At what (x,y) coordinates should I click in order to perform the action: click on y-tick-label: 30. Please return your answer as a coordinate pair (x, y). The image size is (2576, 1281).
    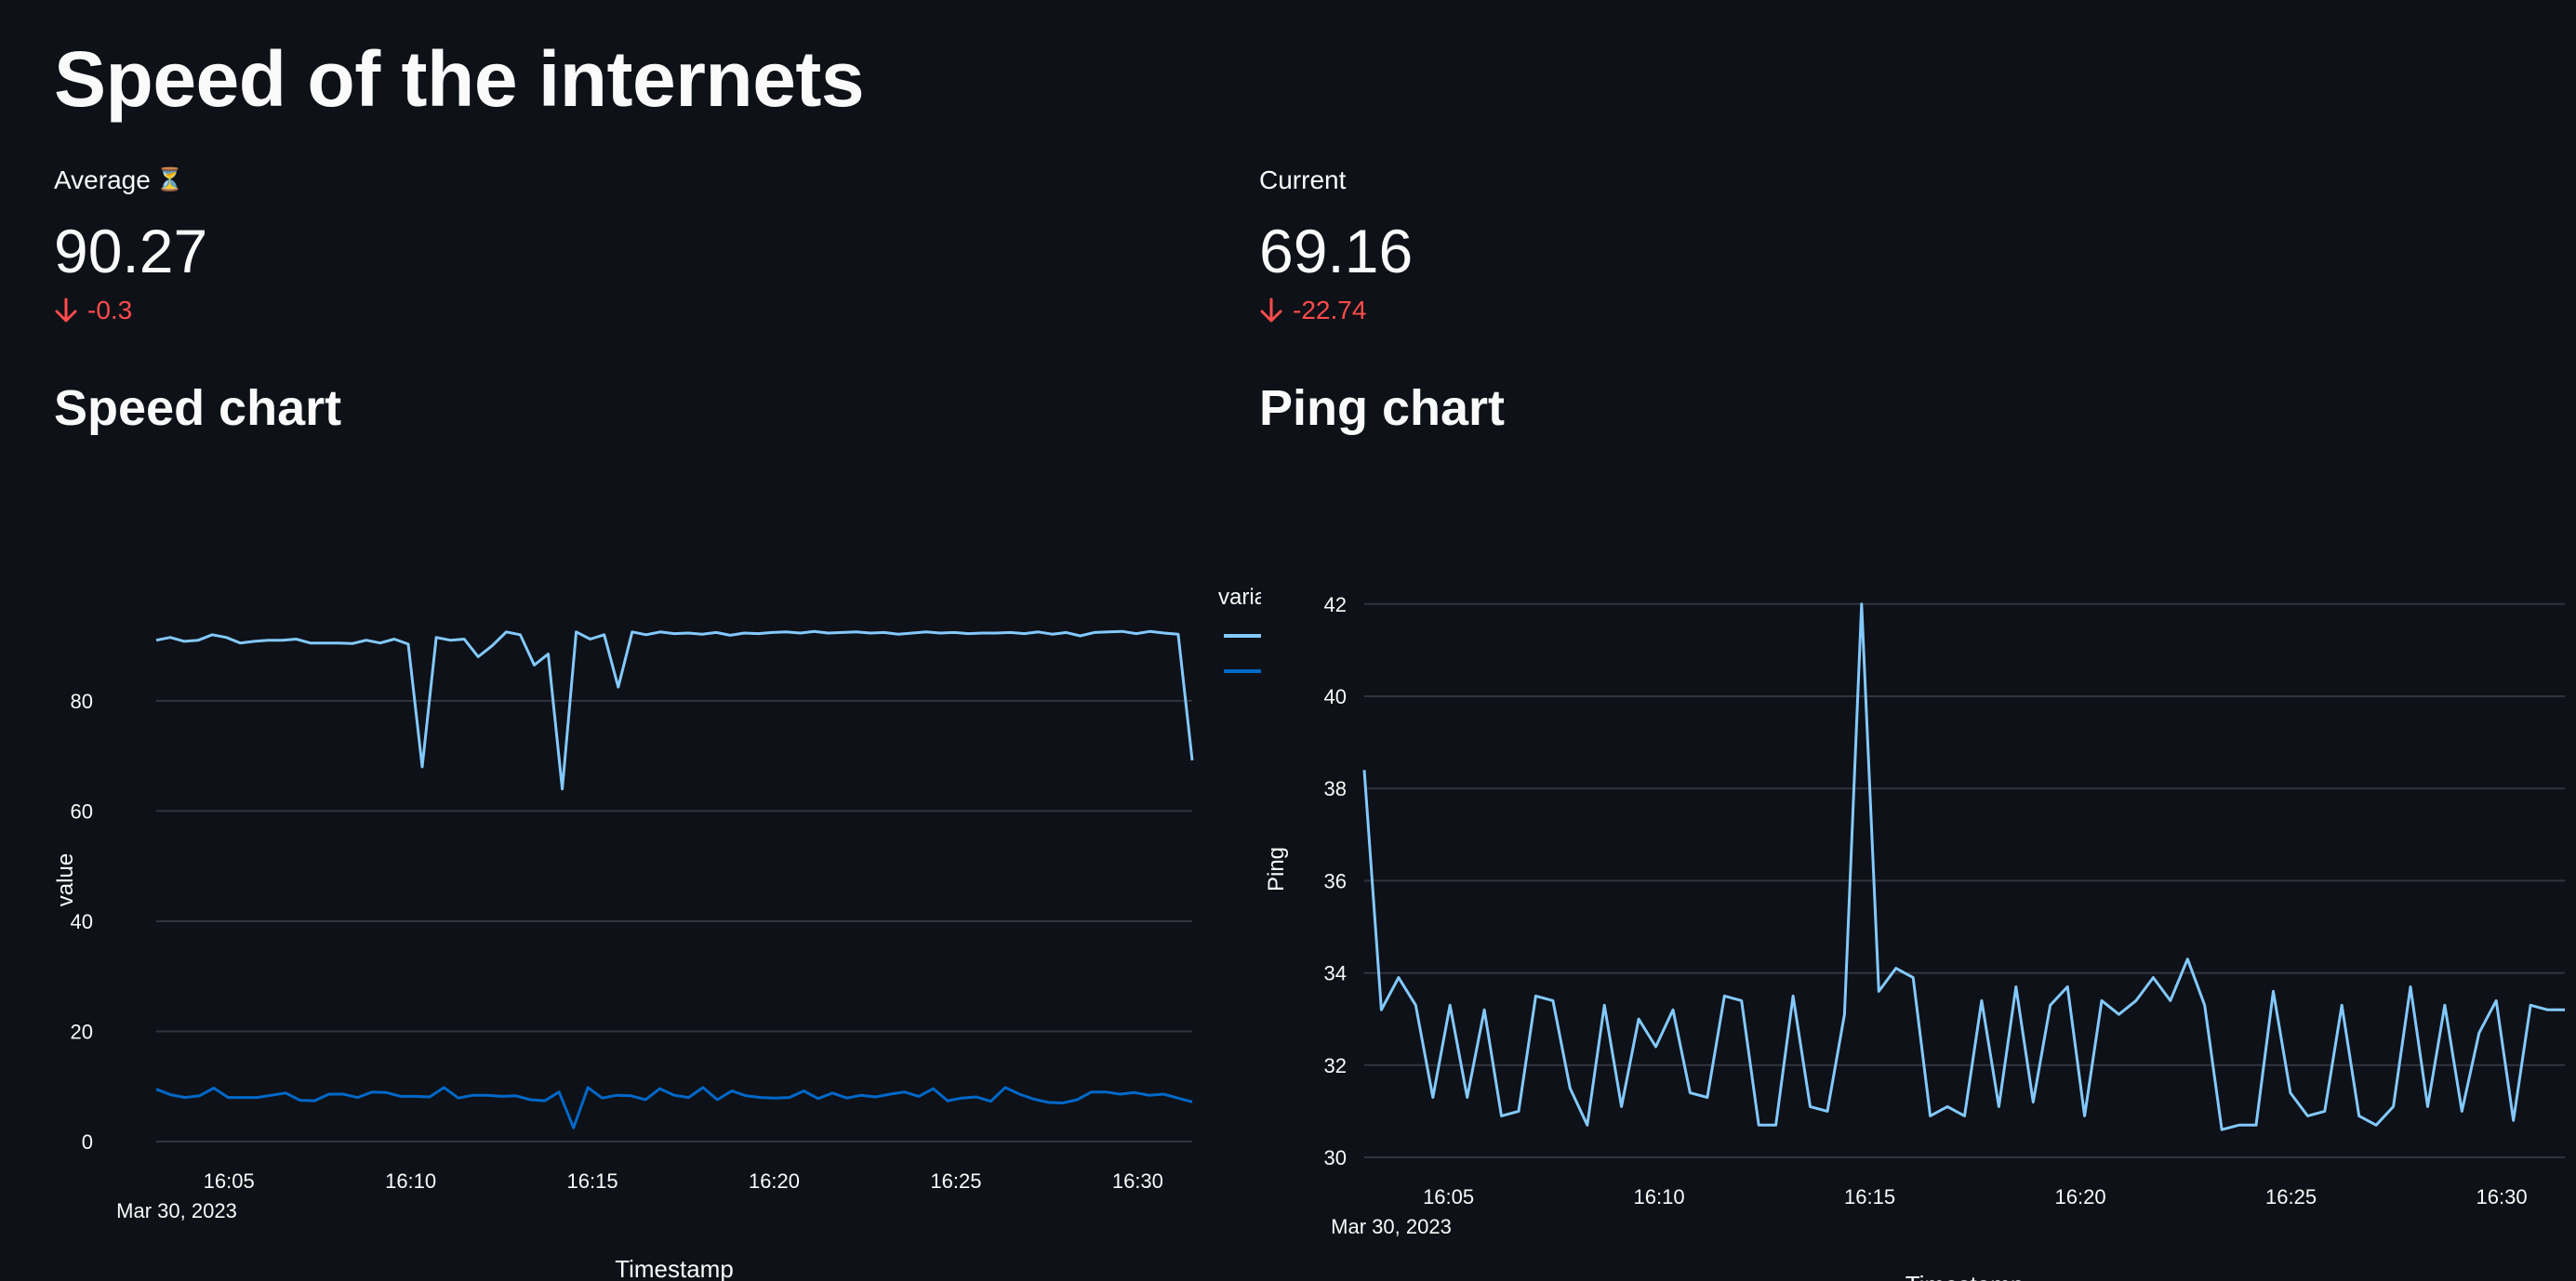
    Looking at the image, I should click on (1335, 1158).